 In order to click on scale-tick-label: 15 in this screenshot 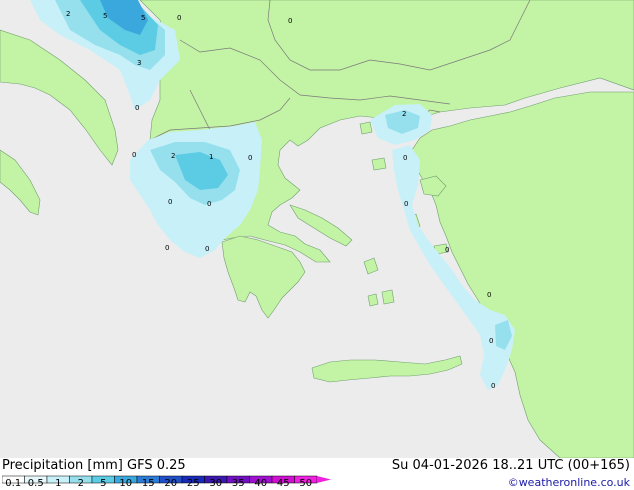, I will do `click(148, 483)`.